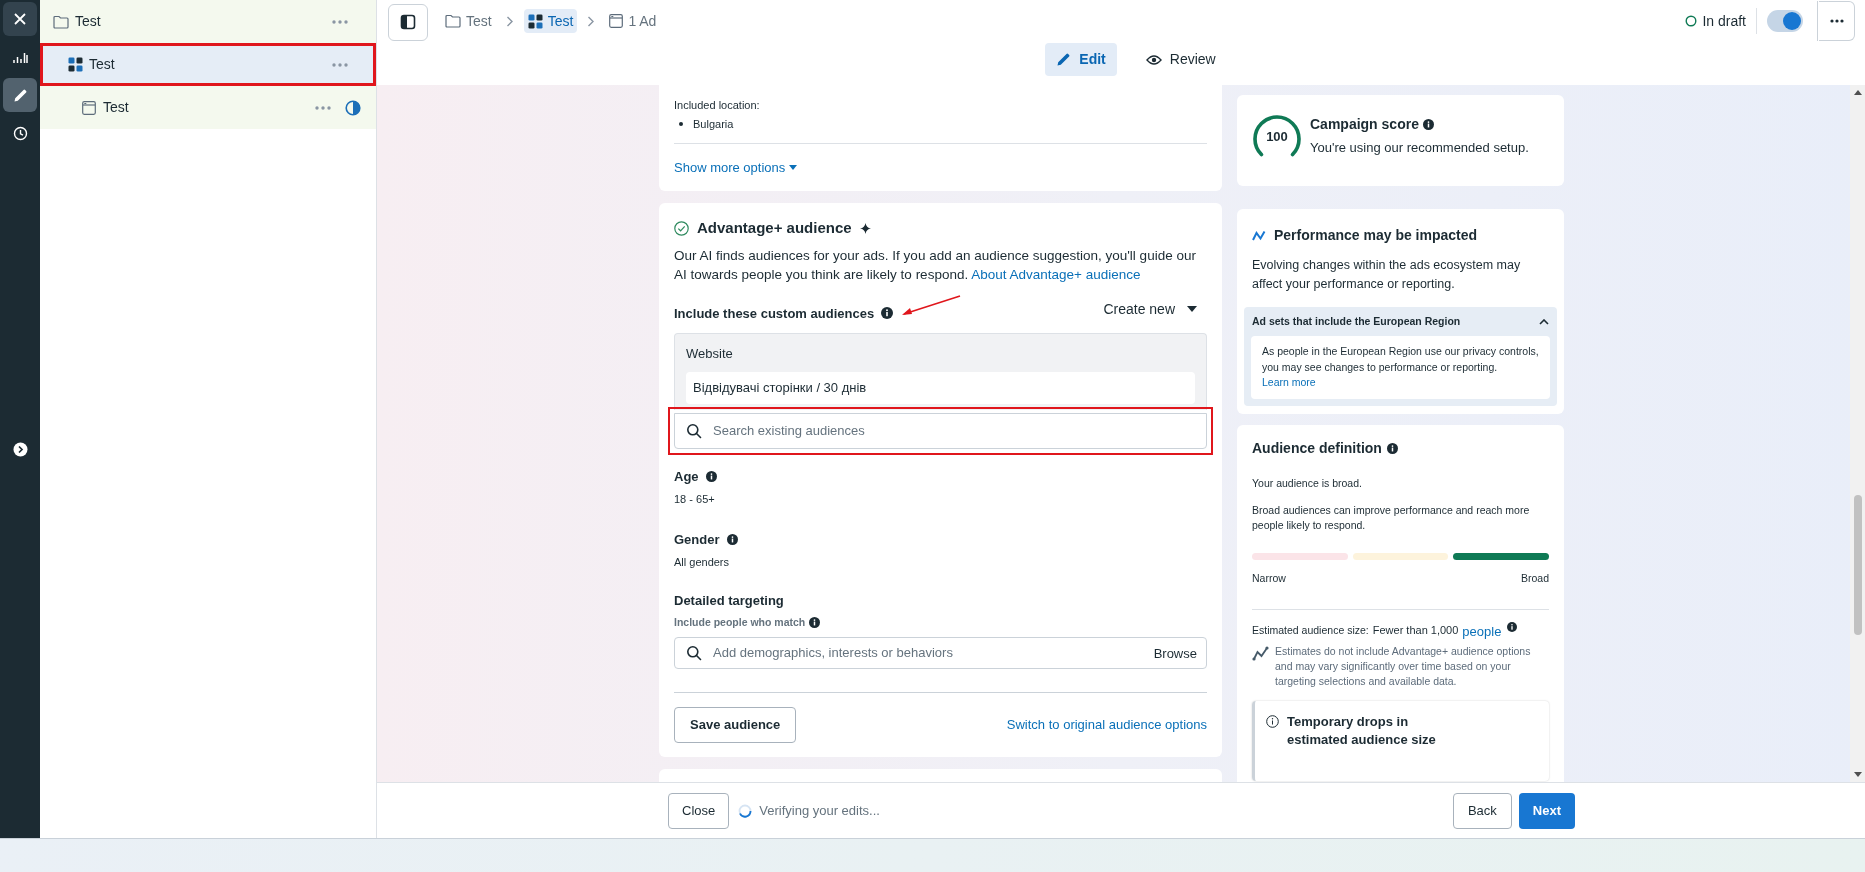 This screenshot has width=1865, height=872. I want to click on save-audience-button: Save audience, so click(735, 724).